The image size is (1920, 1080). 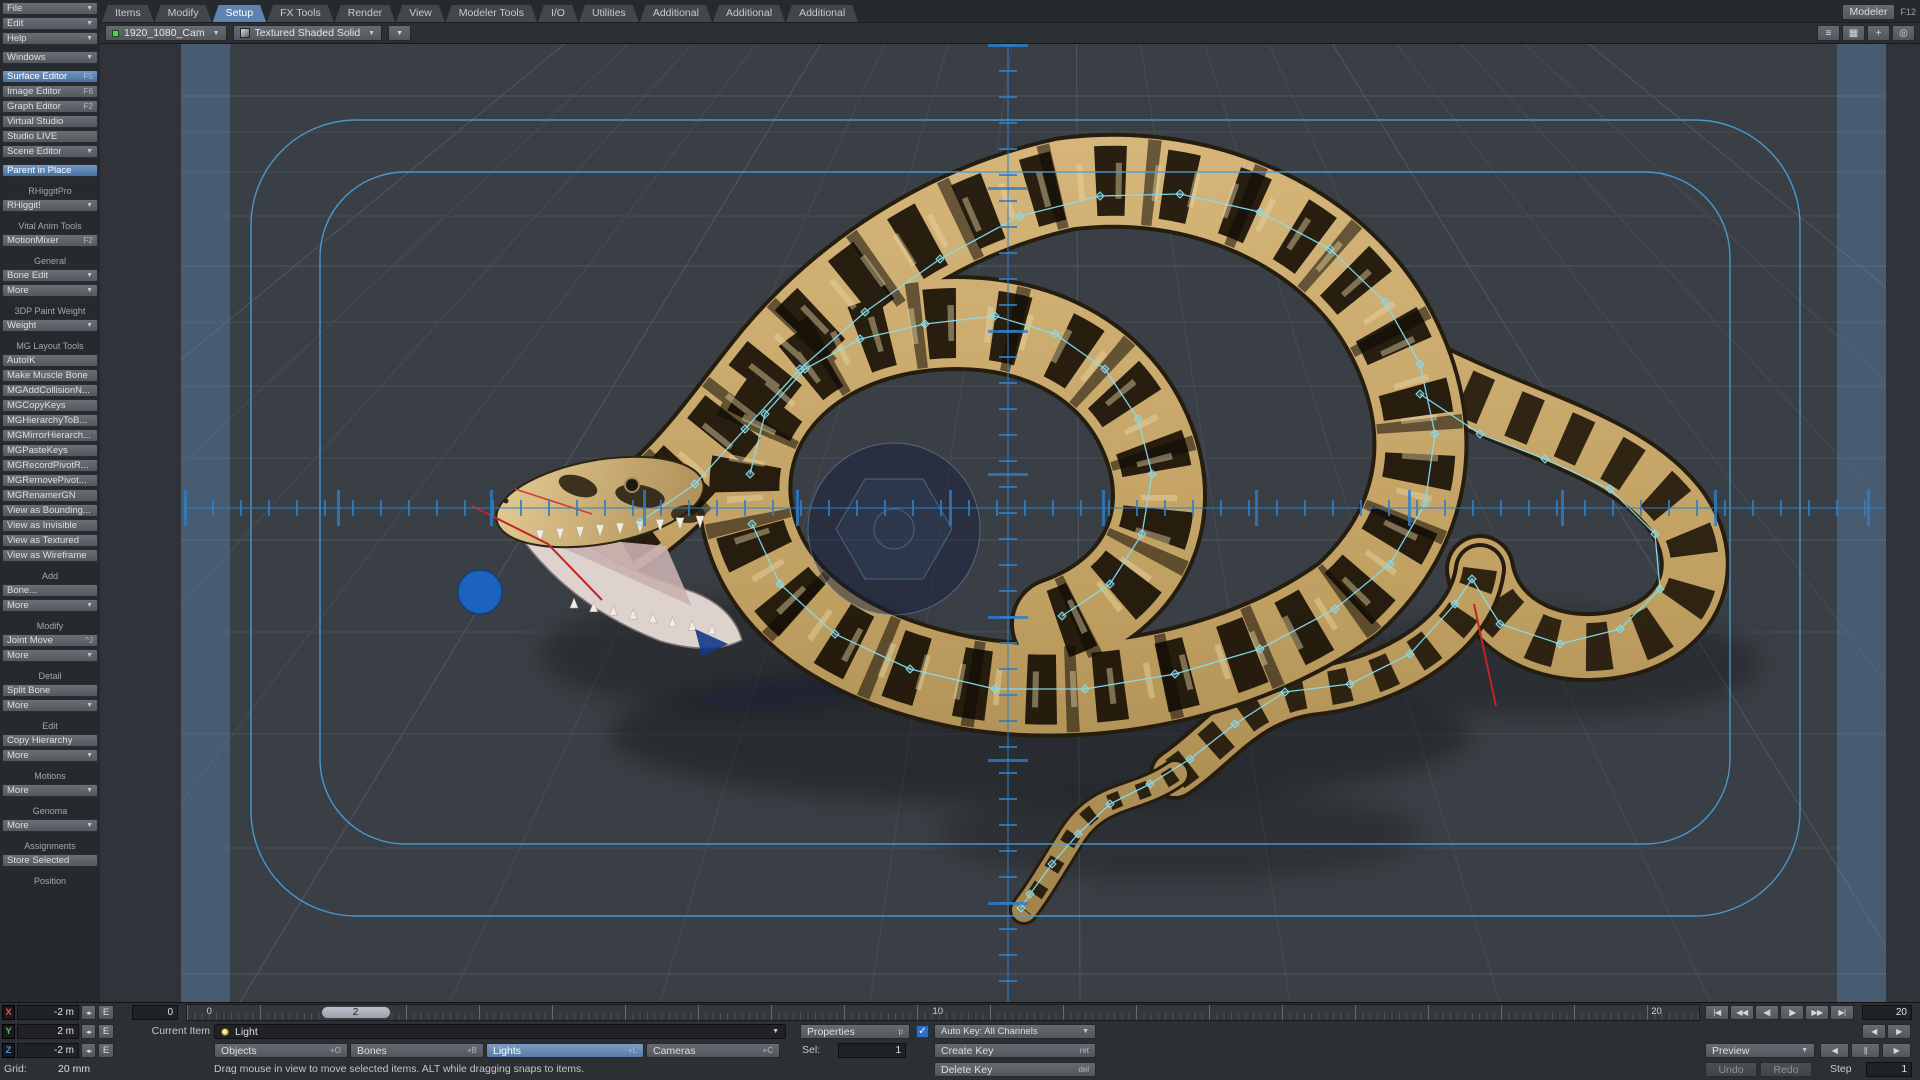 What do you see at coordinates (48, 1031) in the screenshot?
I see `position-y-field: 2 m` at bounding box center [48, 1031].